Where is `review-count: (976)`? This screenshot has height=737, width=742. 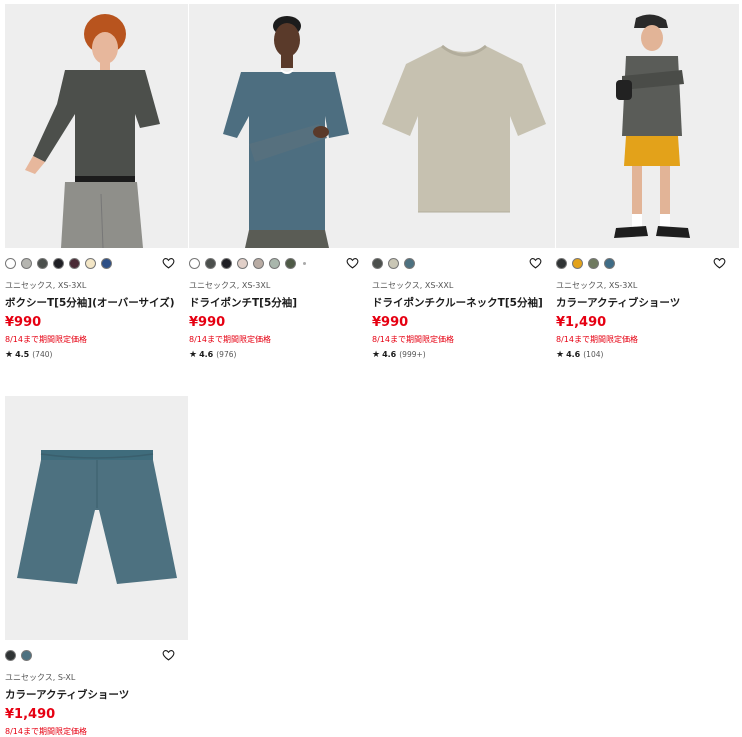 review-count: (976) is located at coordinates (226, 354).